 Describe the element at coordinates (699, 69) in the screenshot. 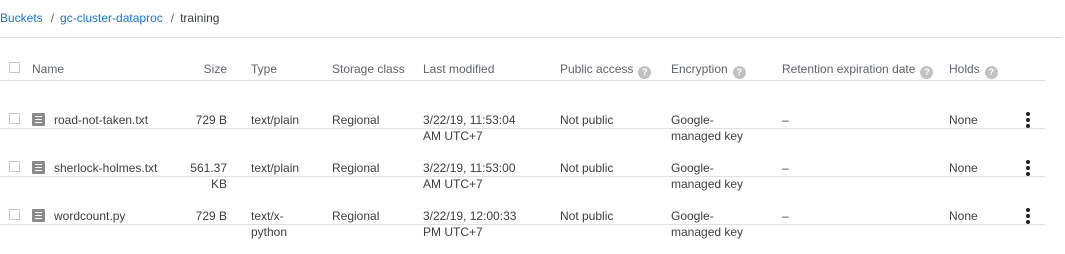

I see `column-header-encryption-label: Encryption` at that location.